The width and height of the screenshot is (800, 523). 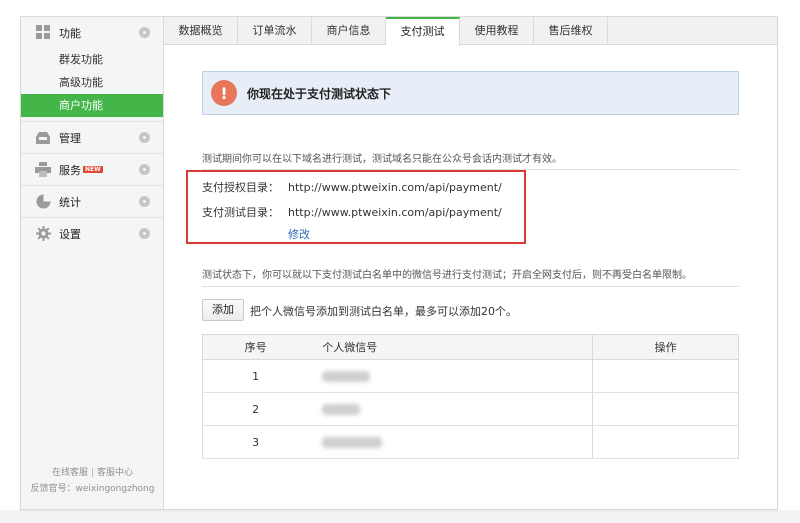 I want to click on sidebar-item-label: 设置, so click(x=70, y=234).